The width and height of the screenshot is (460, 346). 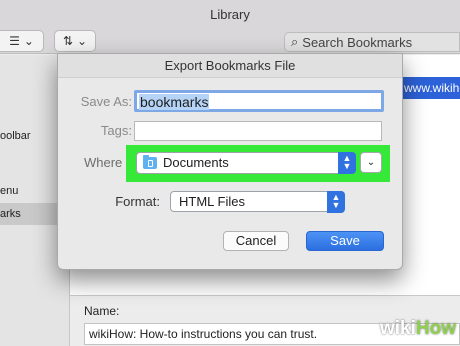 What do you see at coordinates (436, 328) in the screenshot?
I see `watermark-part2: How` at bounding box center [436, 328].